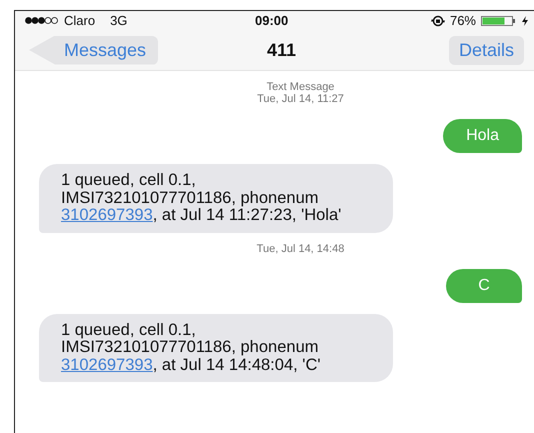  I want to click on clock-time: 09:00, so click(271, 20).